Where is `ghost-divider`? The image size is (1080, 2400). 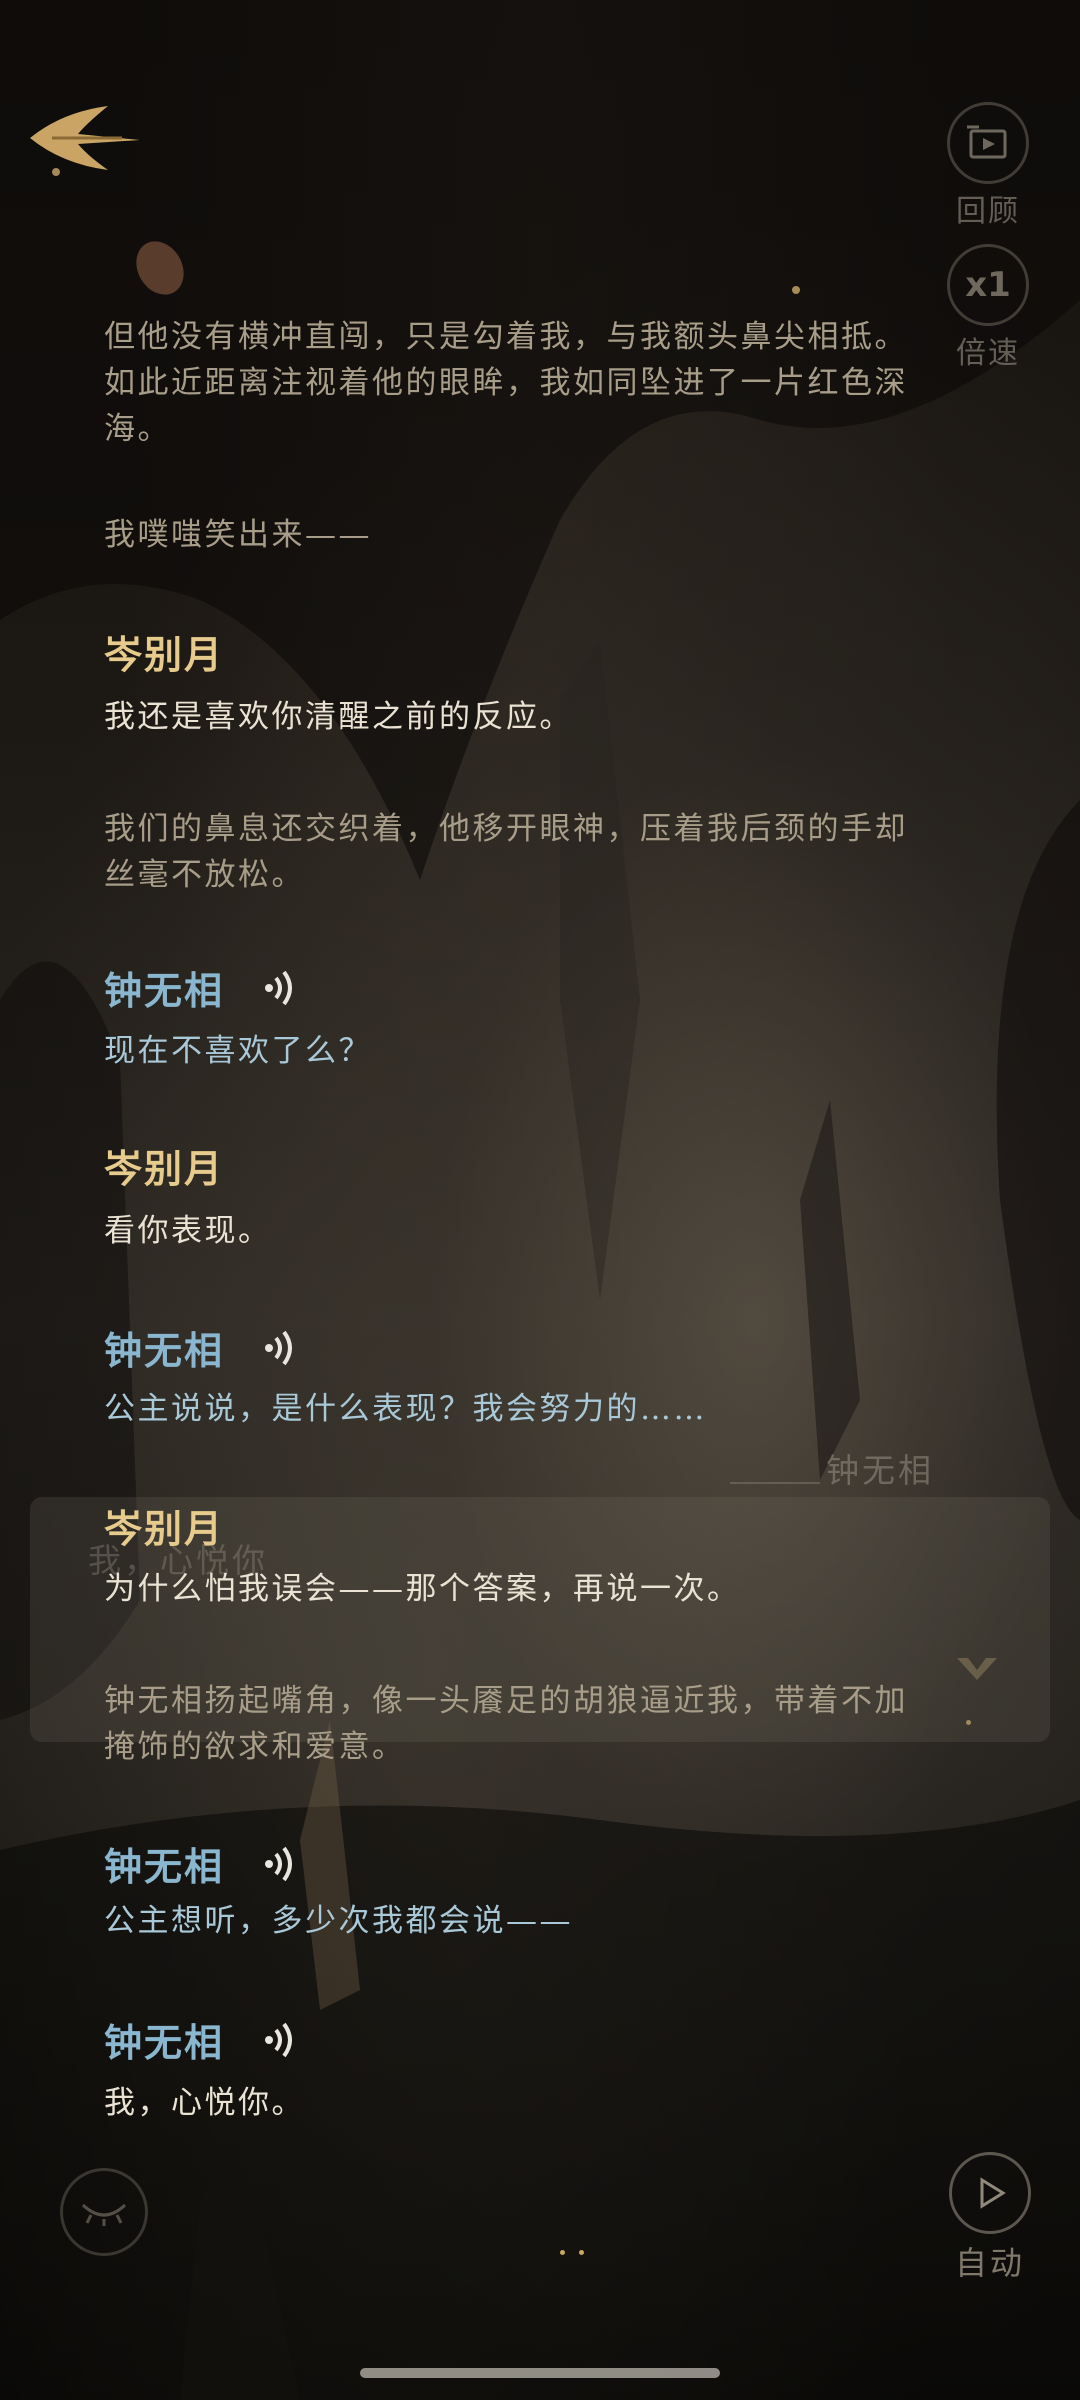
ghost-divider is located at coordinates (775, 1483).